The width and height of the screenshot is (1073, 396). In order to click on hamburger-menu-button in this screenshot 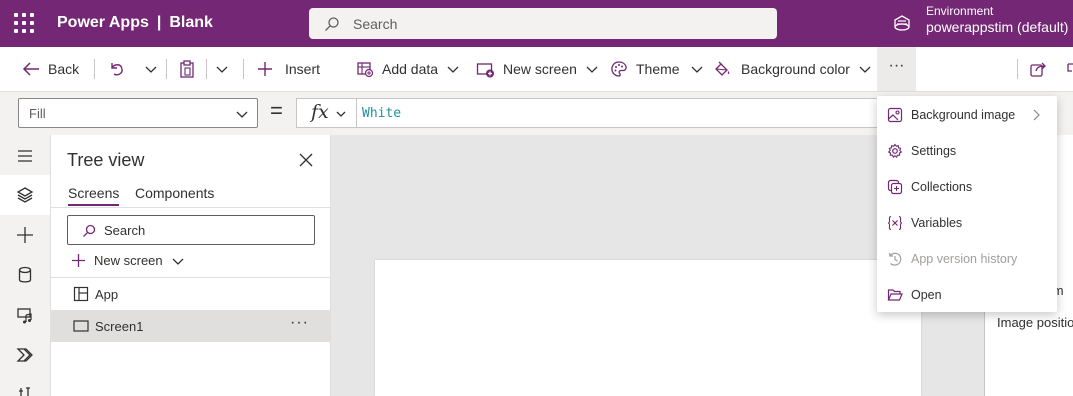, I will do `click(25, 156)`.